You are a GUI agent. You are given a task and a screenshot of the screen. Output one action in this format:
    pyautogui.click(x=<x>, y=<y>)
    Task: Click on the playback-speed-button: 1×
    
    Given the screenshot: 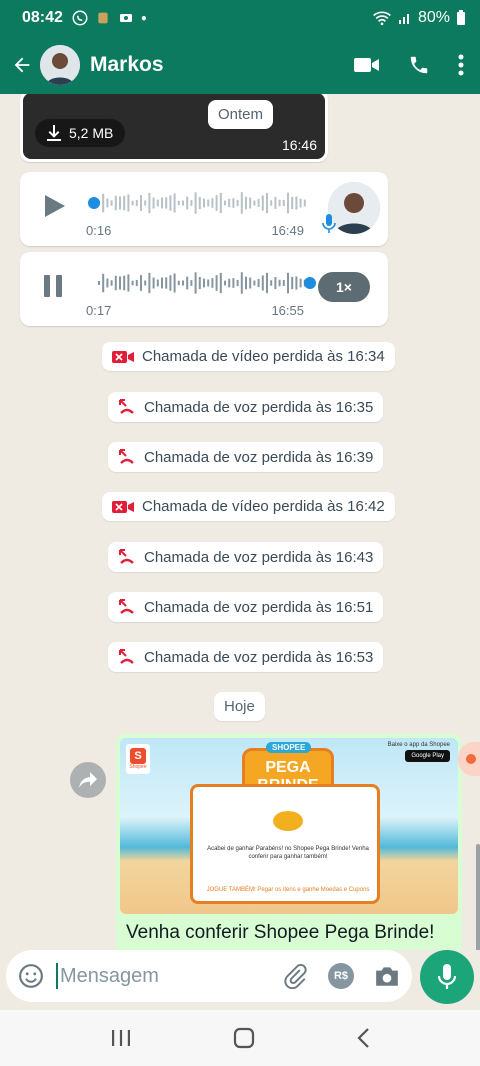 What is the action you would take?
    pyautogui.click(x=344, y=287)
    